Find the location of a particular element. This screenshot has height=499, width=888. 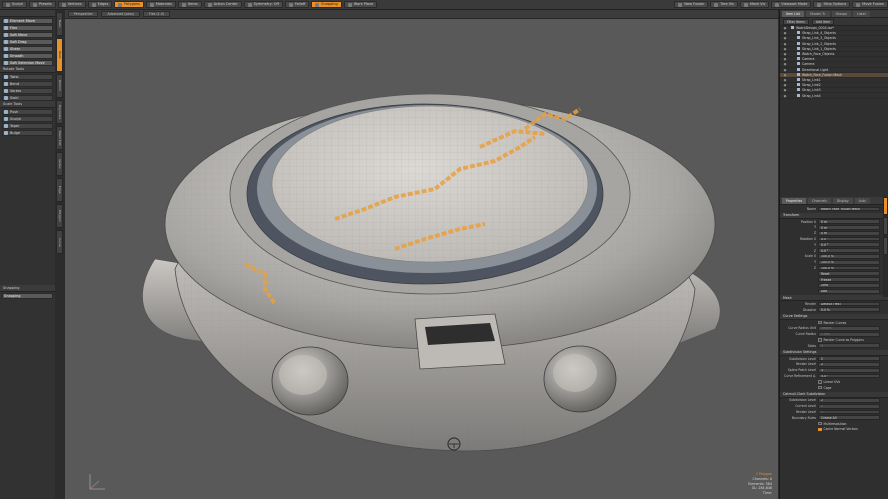

toolbar-button: Presets is located at coordinates (42, 4).